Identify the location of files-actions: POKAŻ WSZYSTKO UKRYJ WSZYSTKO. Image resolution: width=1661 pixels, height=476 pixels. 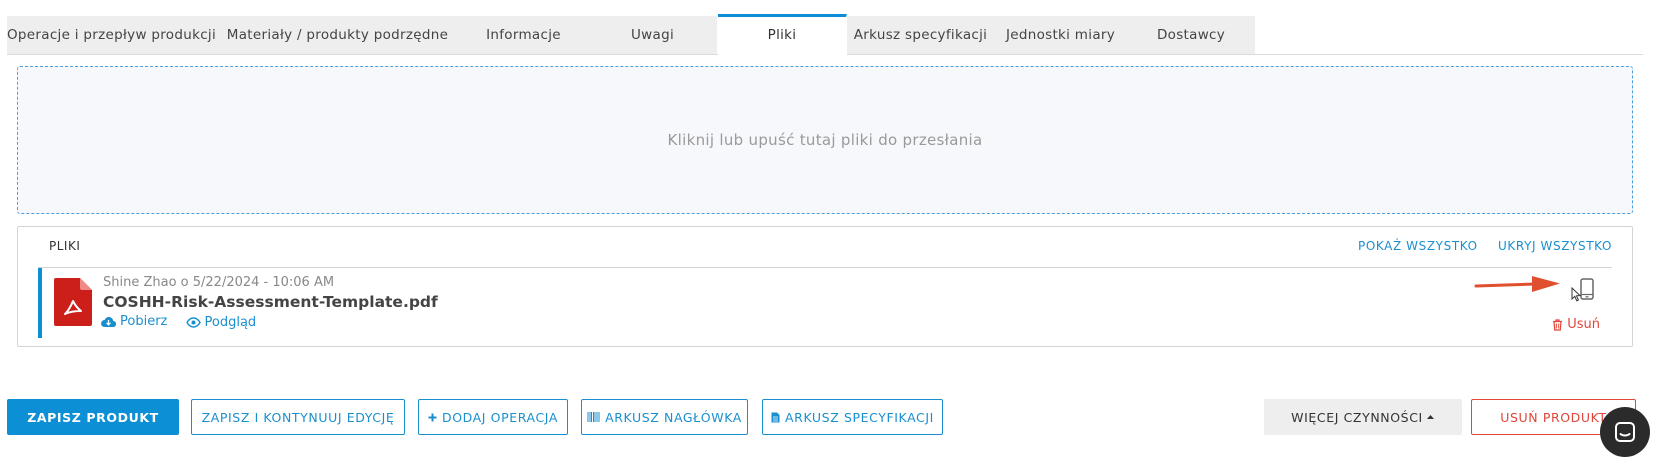
(1477, 246).